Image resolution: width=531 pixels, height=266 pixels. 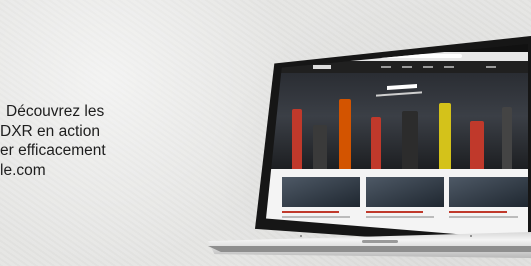 What do you see at coordinates (399, 94) in the screenshot?
I see `screen-hero-subtitle` at bounding box center [399, 94].